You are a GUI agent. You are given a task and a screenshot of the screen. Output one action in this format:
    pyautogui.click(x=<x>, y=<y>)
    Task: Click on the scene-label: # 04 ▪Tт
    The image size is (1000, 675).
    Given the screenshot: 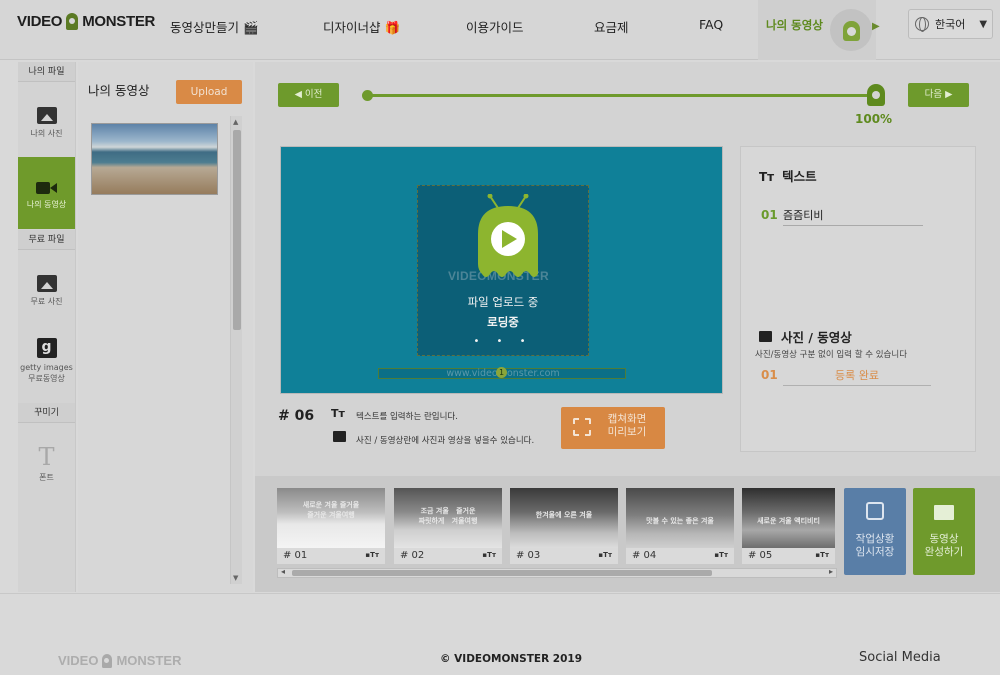 What is the action you would take?
    pyautogui.click(x=680, y=556)
    